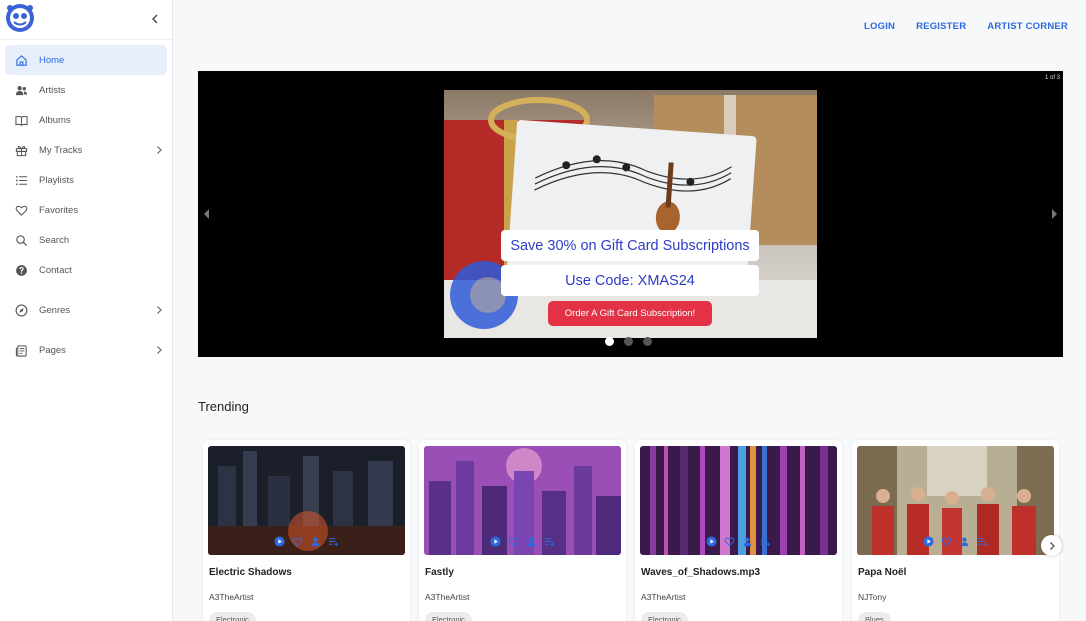 This screenshot has width=1086, height=621. What do you see at coordinates (22, 240) in the screenshot?
I see `search-icon` at bounding box center [22, 240].